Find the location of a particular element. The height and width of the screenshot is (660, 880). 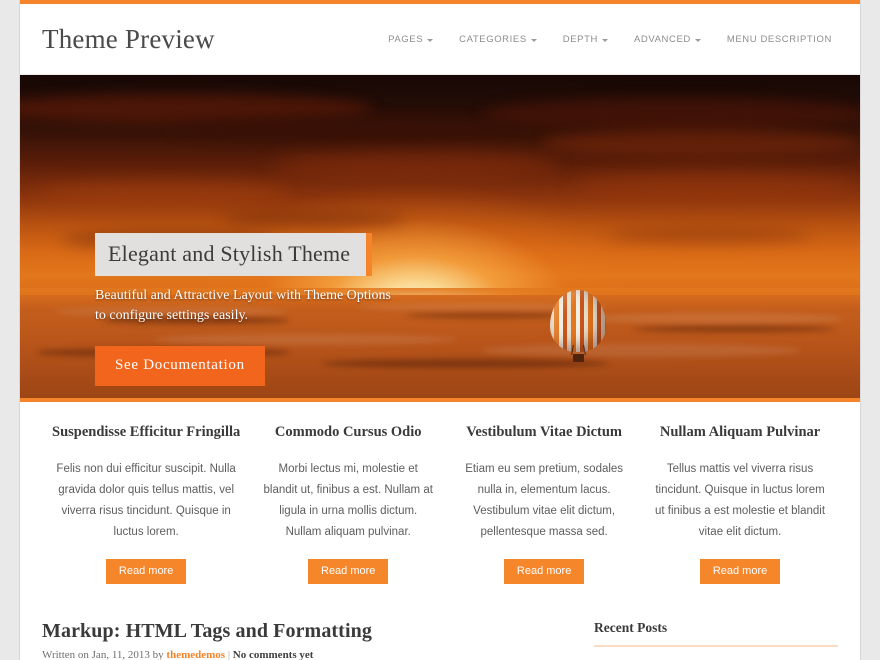

recent-posts-widget-title: Recent Posts is located at coordinates (716, 633).